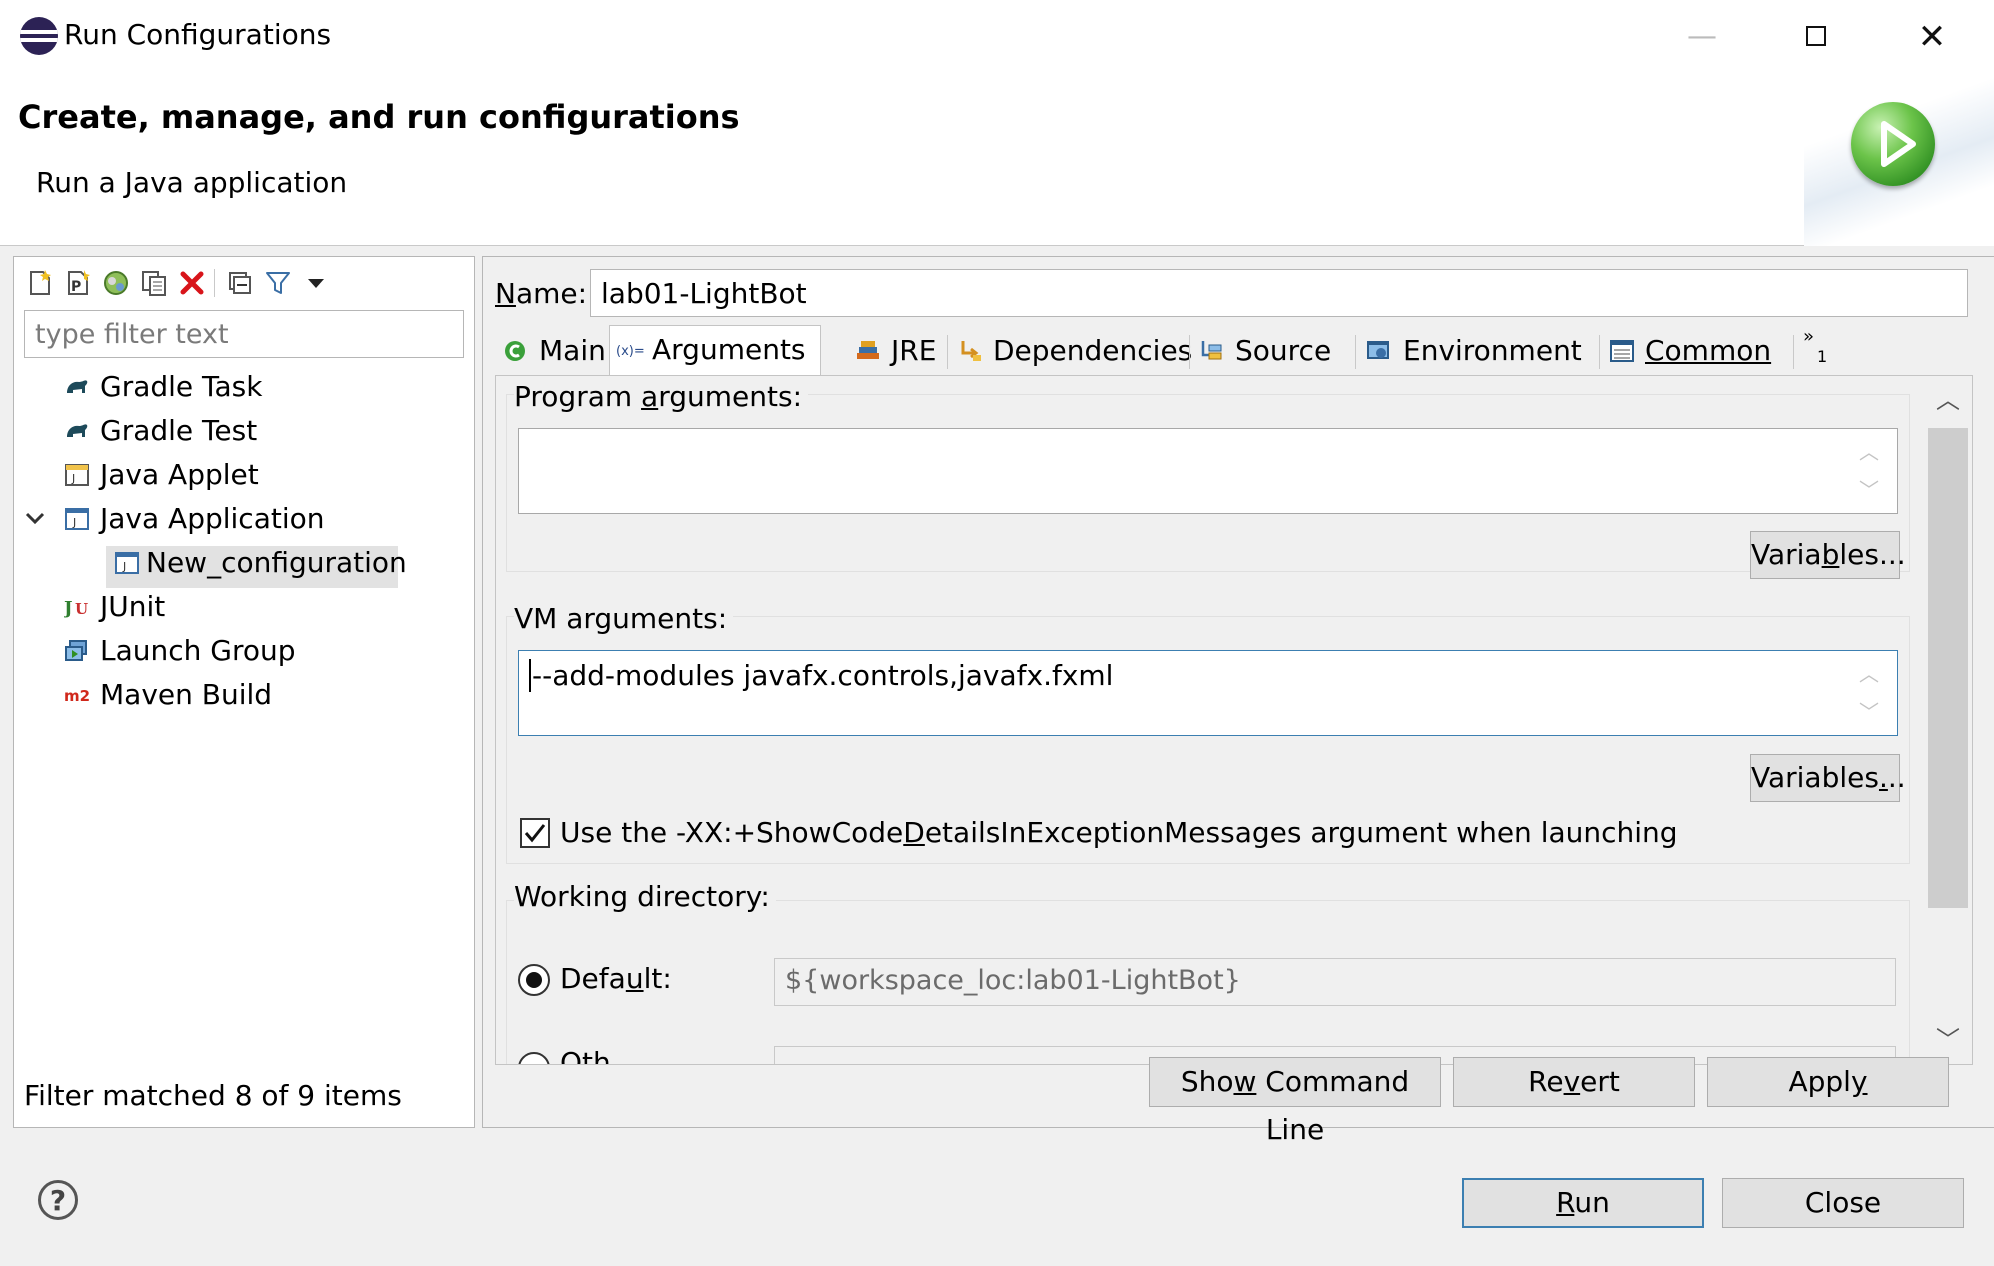 This screenshot has width=1994, height=1266. Describe the element at coordinates (198, 34) in the screenshot. I see `window-title: Run Configurations` at that location.